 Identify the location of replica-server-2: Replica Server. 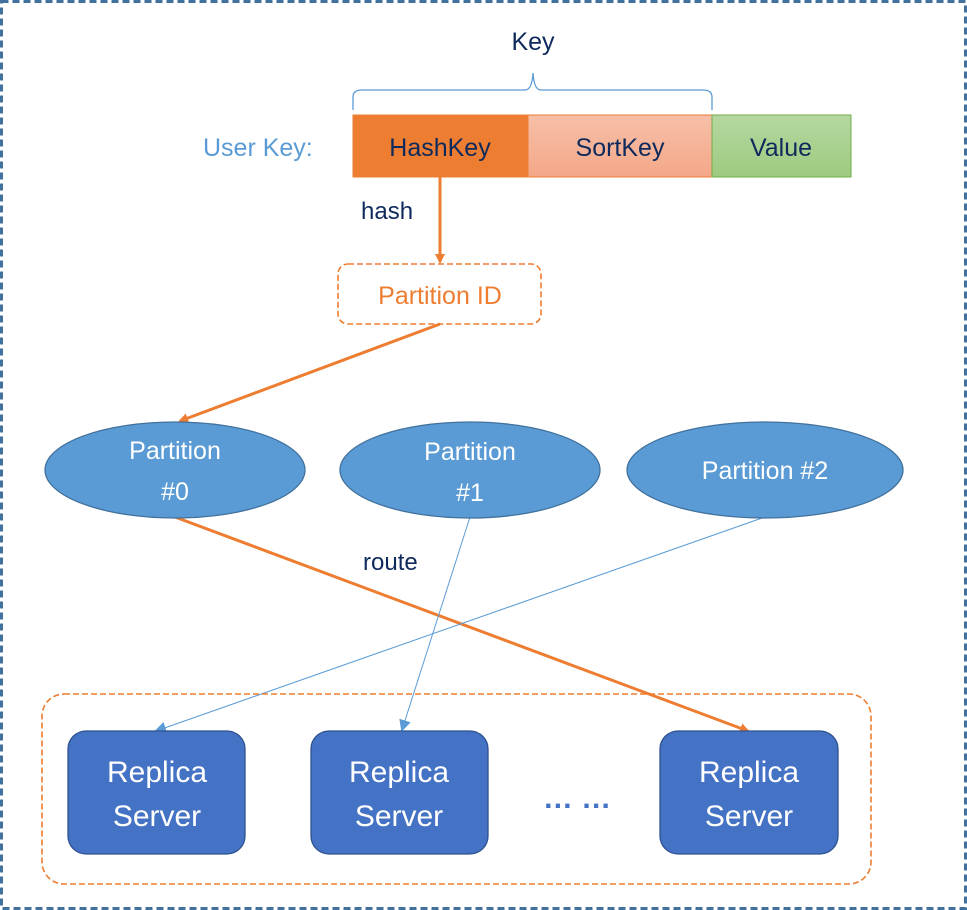
(399, 792).